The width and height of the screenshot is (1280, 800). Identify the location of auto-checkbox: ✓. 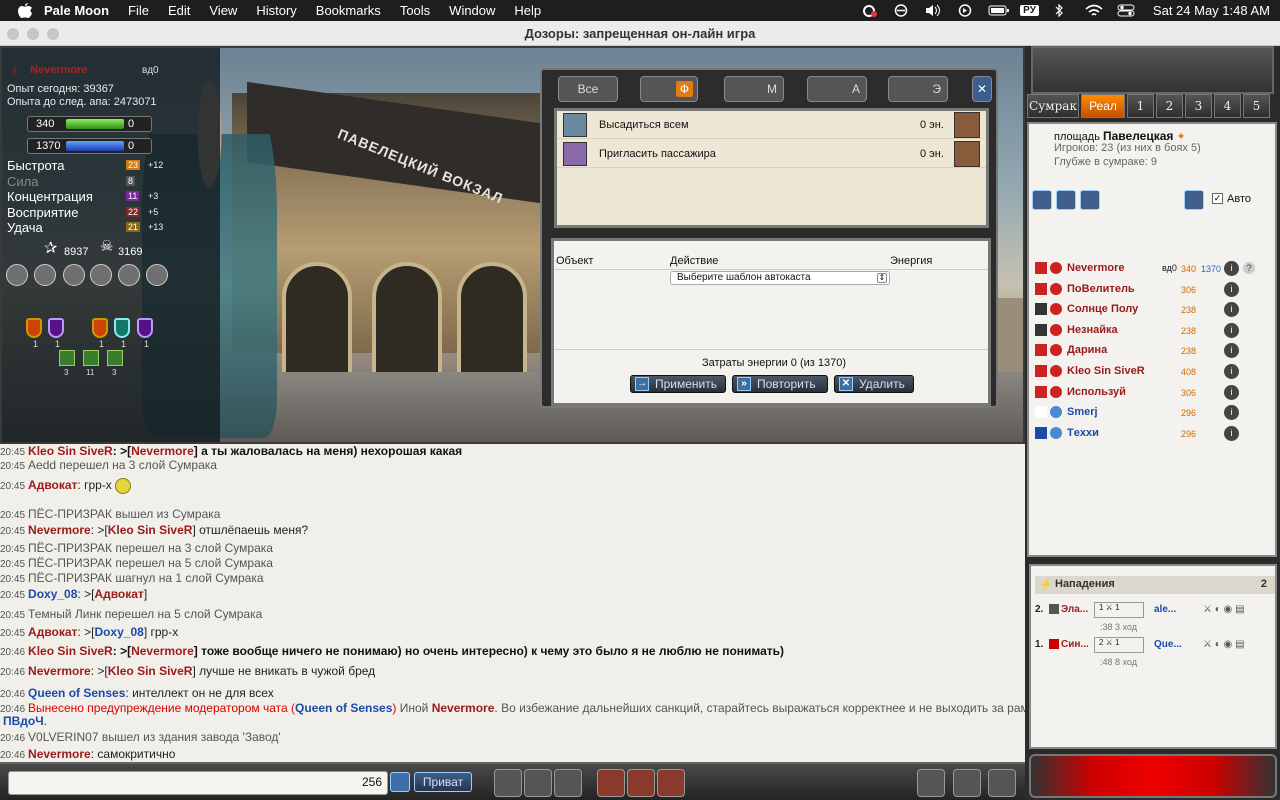
(1217, 198).